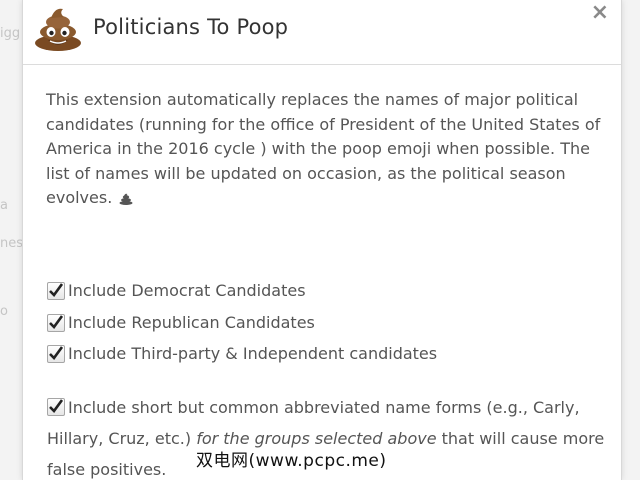  What do you see at coordinates (56, 322) in the screenshot?
I see `republican-checkbox` at bounding box center [56, 322].